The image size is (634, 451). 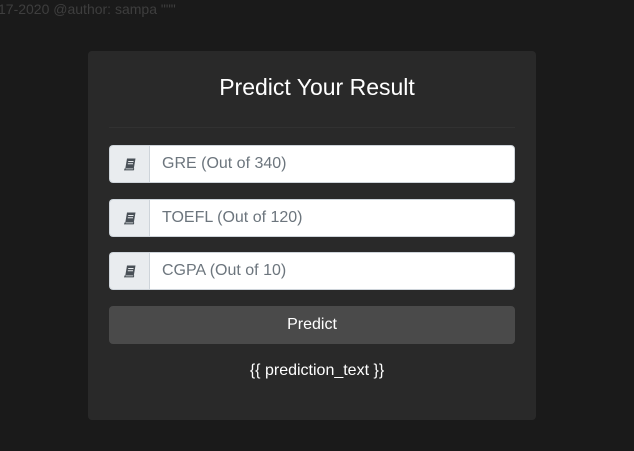 I want to click on gre-input-group, so click(x=312, y=164).